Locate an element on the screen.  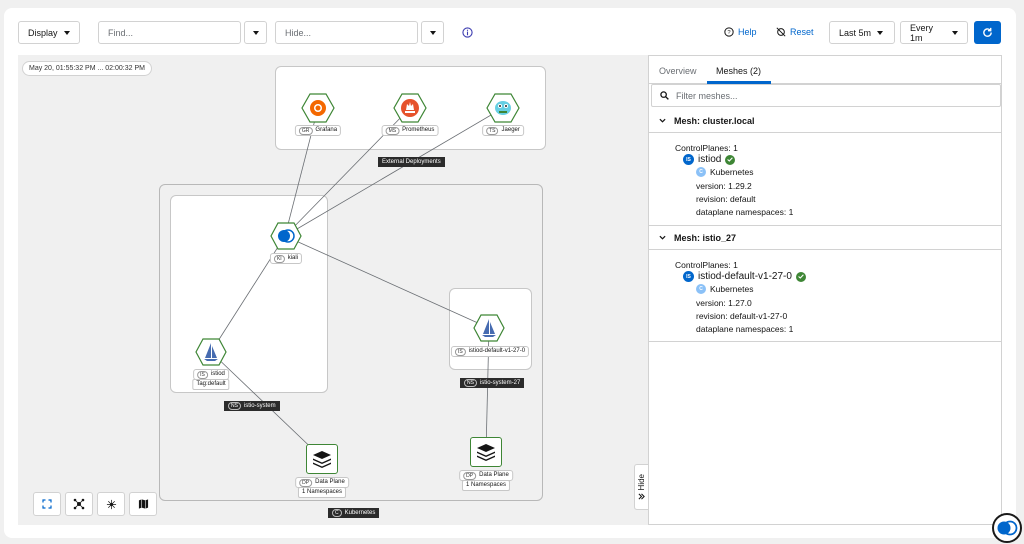
node-label: istiod-default-v1-27-0 is located at coordinates (497, 351).